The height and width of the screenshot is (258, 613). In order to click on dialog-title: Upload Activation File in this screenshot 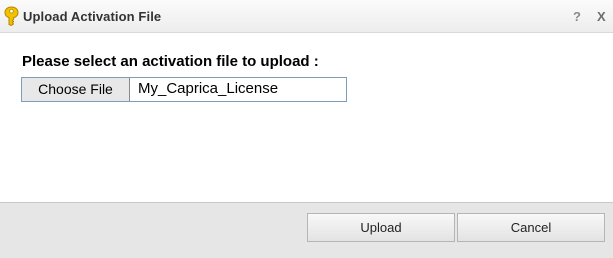, I will do `click(92, 16)`.